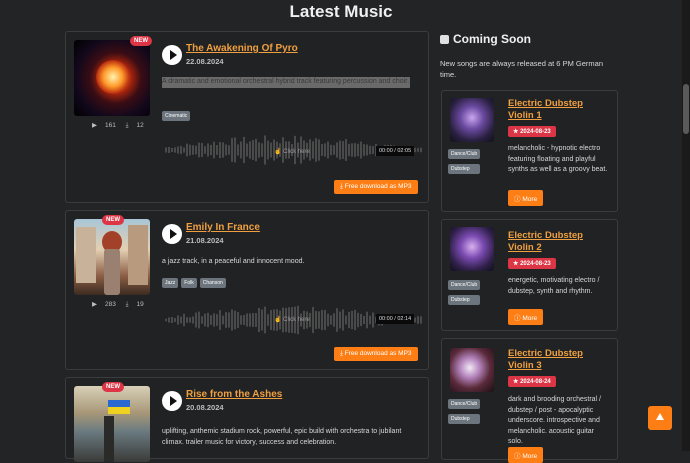 The height and width of the screenshot is (463, 690). What do you see at coordinates (404, 319) in the screenshot?
I see `time-total: 02:14` at bounding box center [404, 319].